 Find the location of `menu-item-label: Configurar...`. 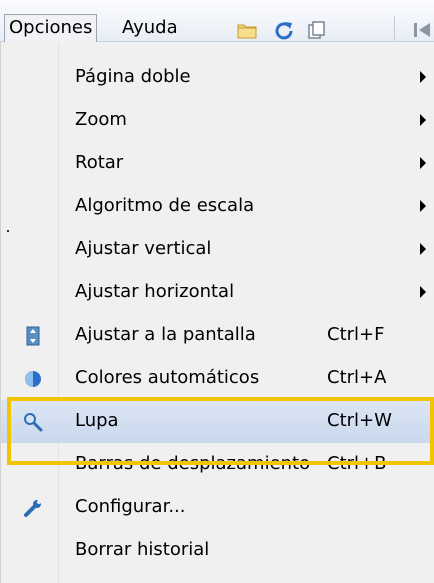

menu-item-label: Configurar... is located at coordinates (130, 506).